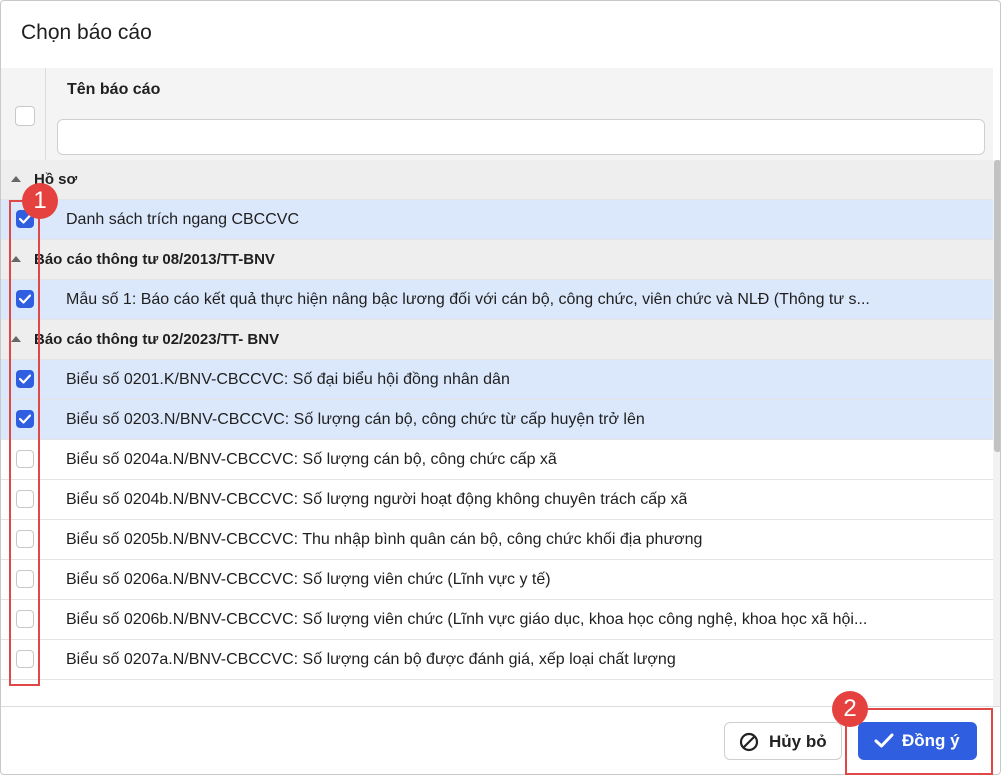 The width and height of the screenshot is (1001, 775). I want to click on annotation-highlight-checkboxes, so click(24, 443).